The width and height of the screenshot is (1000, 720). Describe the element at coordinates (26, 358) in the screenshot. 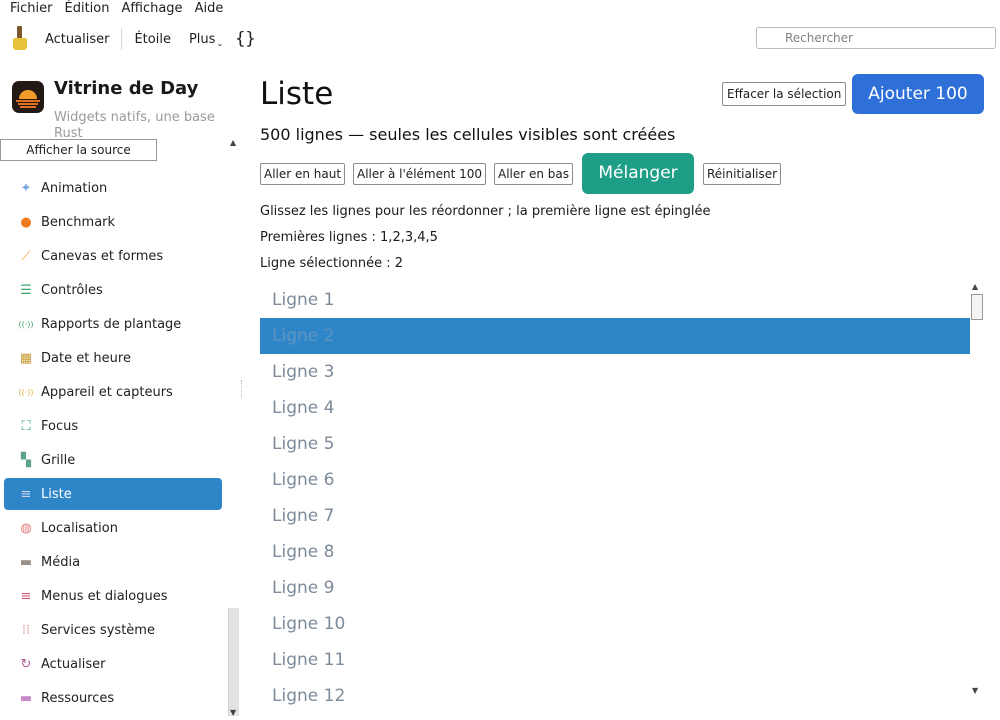

I see `calendar-icon: ▦` at that location.